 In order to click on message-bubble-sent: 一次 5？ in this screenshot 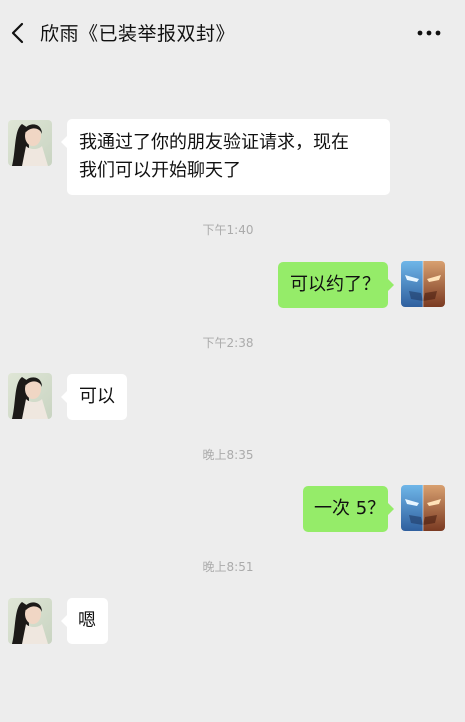, I will do `click(348, 509)`.